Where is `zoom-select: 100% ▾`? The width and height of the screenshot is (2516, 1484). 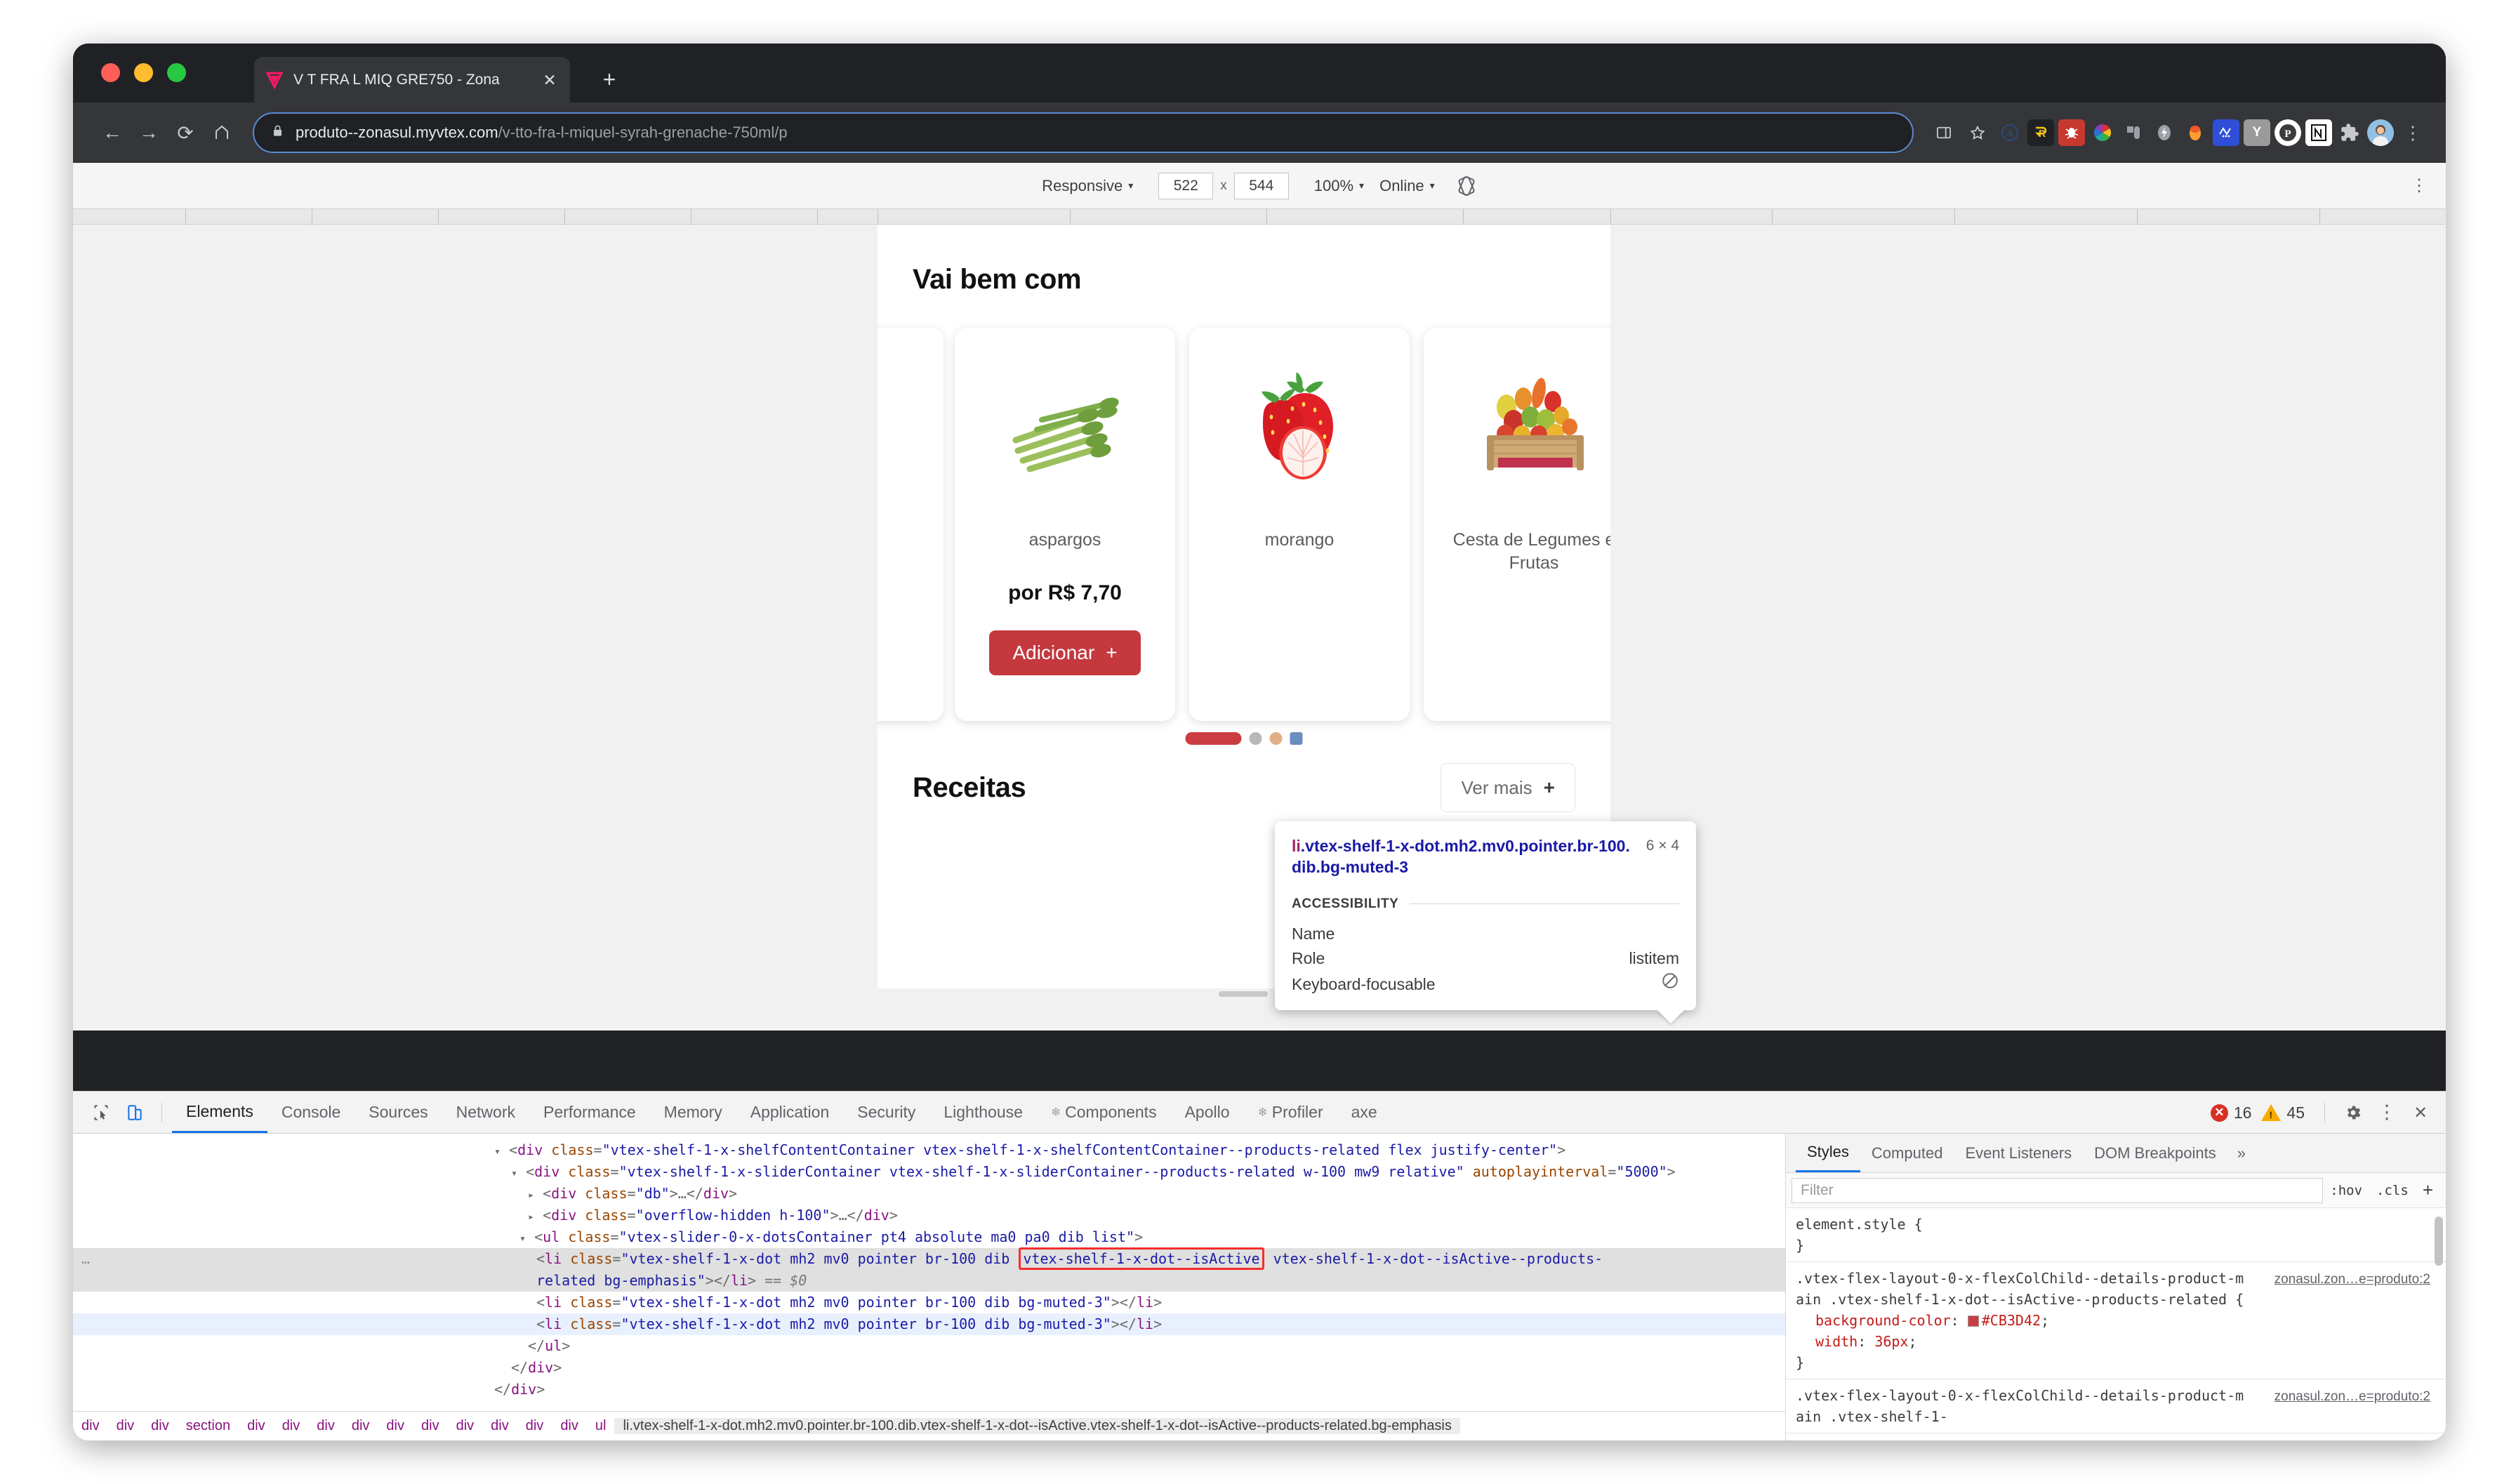
zoom-select: 100% ▾ is located at coordinates (1339, 186).